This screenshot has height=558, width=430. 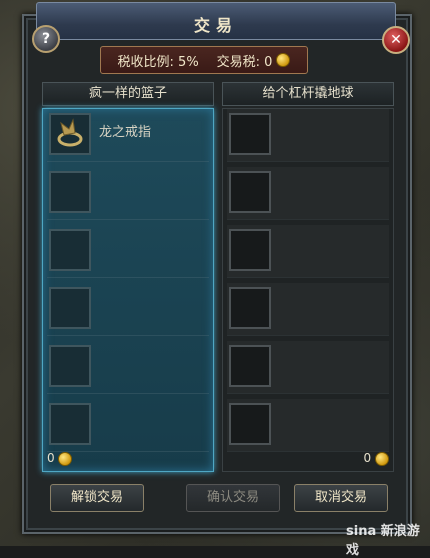 What do you see at coordinates (70, 134) in the screenshot?
I see `ring-item-icon` at bounding box center [70, 134].